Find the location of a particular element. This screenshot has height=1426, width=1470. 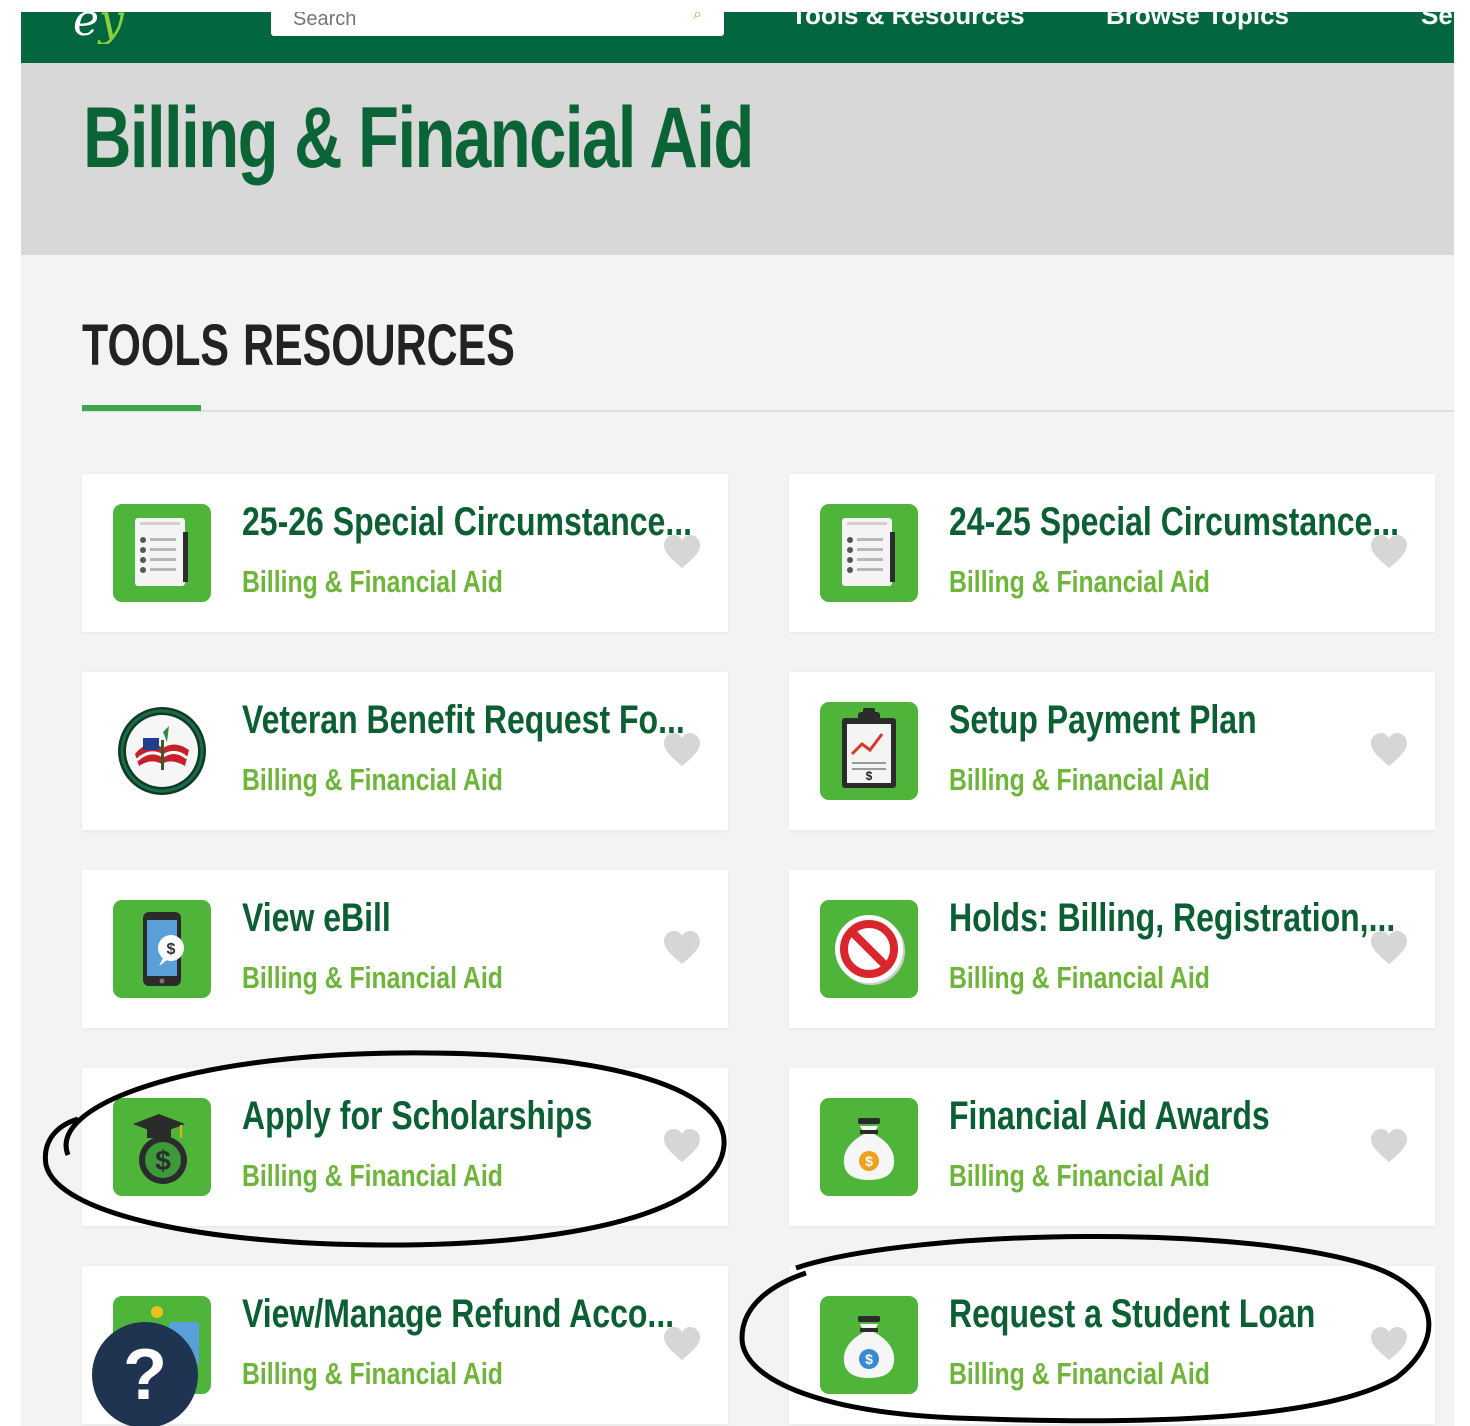

tool-card-title: Financial Aid Awards is located at coordinates (1109, 1116).